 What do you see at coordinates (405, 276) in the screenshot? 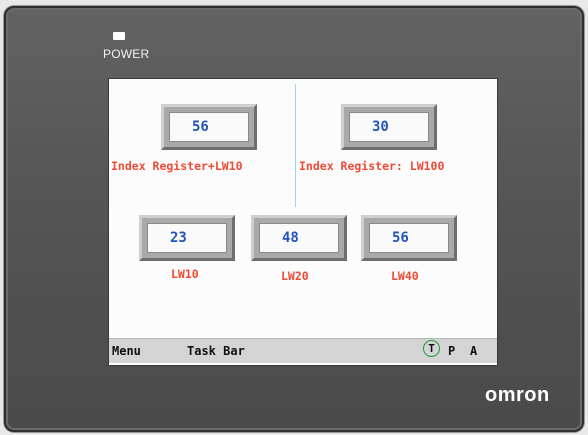
I see `label-lw40: LW40` at bounding box center [405, 276].